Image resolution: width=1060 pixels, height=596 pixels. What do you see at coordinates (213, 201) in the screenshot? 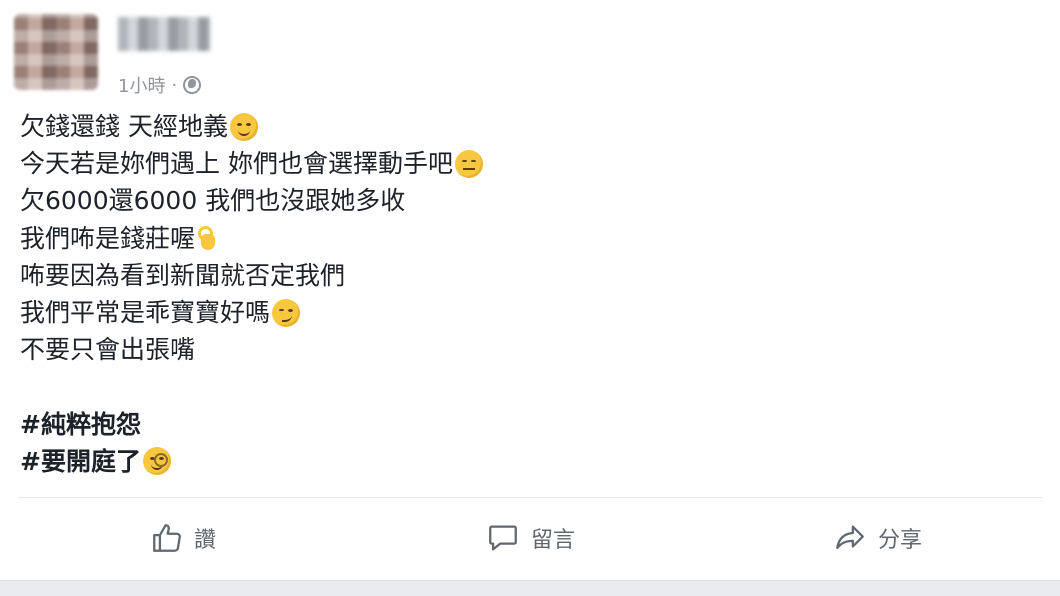
I see `post-line-text: 欠6000還6000 我們也沒跟她多收` at bounding box center [213, 201].